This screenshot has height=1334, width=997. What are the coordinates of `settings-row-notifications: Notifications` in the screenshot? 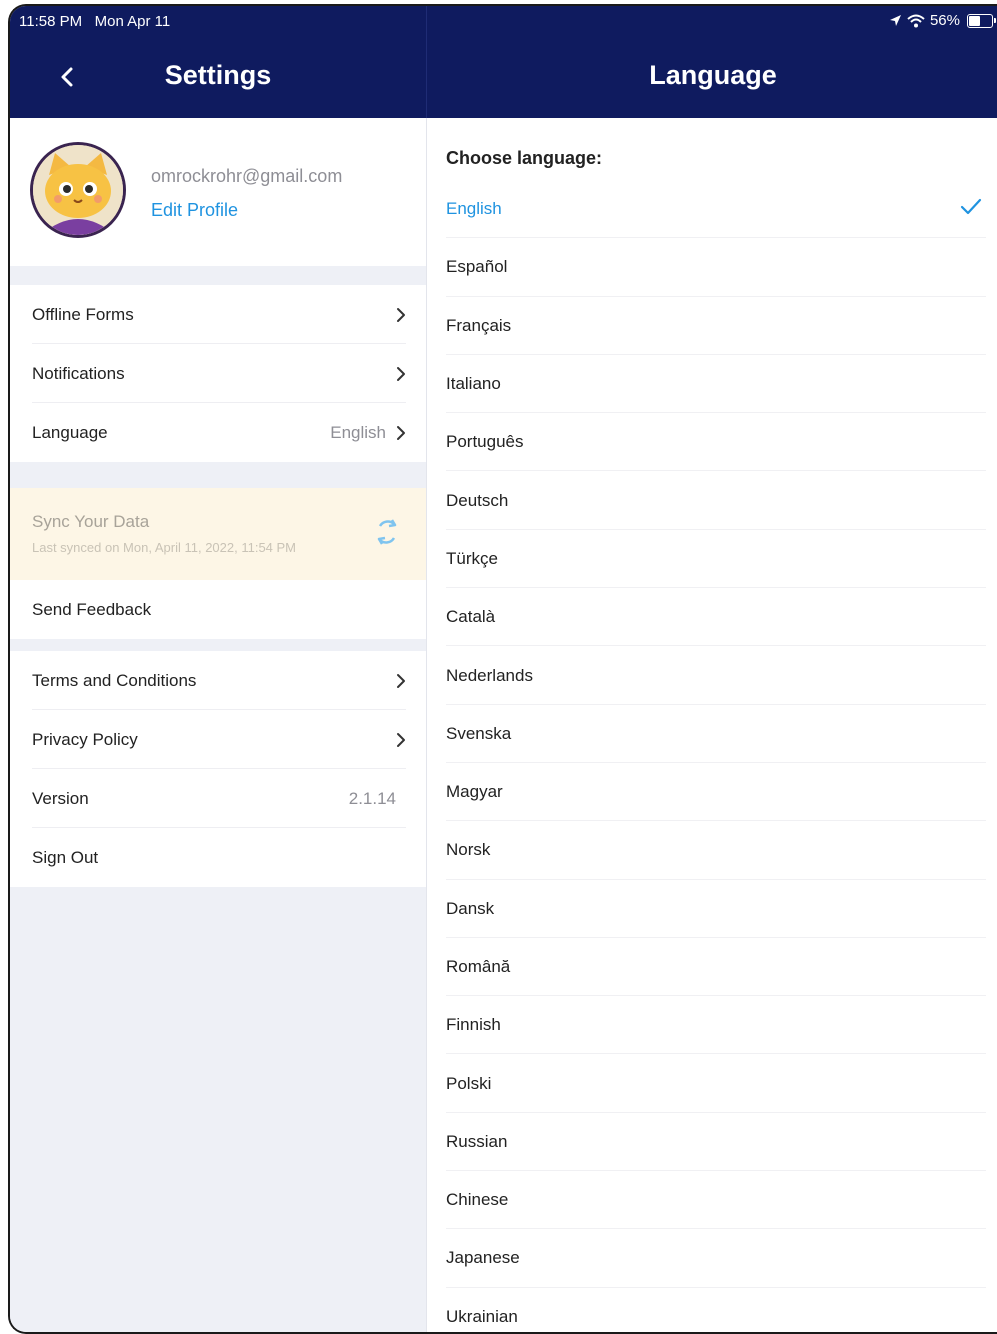 It's located at (218, 373).